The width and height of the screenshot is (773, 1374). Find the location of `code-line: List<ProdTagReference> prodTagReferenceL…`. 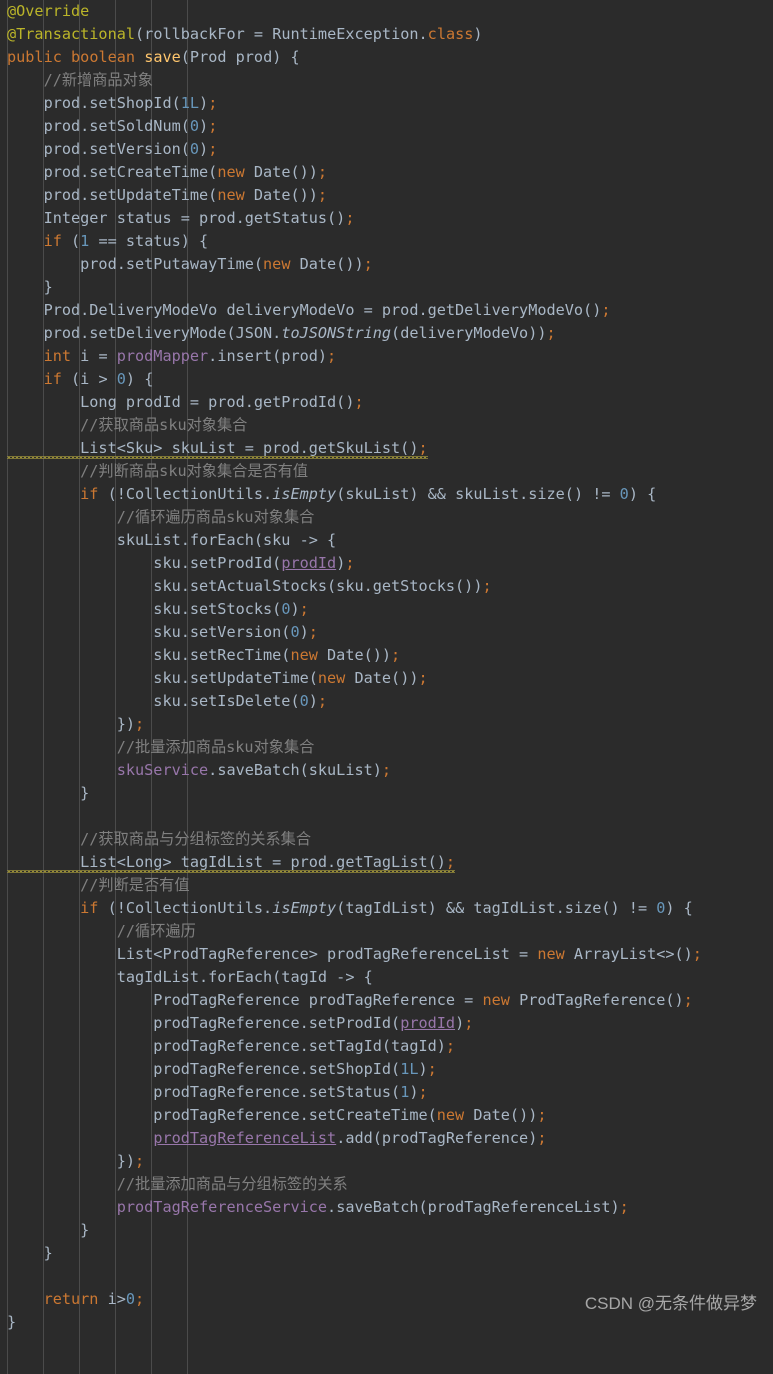

code-line: List<ProdTagReference> prodTagReferenceL… is located at coordinates (386, 954).